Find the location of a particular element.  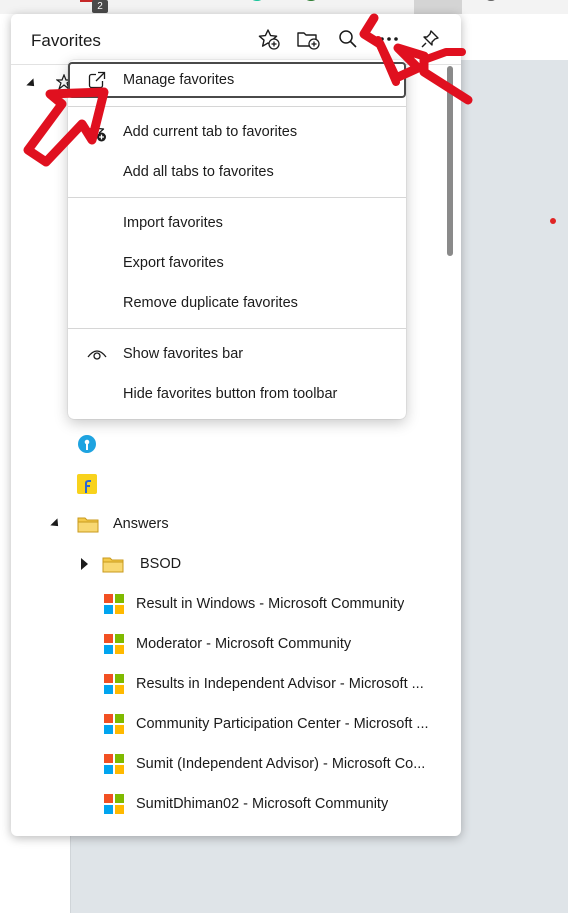

menu-item-remove-duplicates: Remove duplicate favorites is located at coordinates (237, 303).